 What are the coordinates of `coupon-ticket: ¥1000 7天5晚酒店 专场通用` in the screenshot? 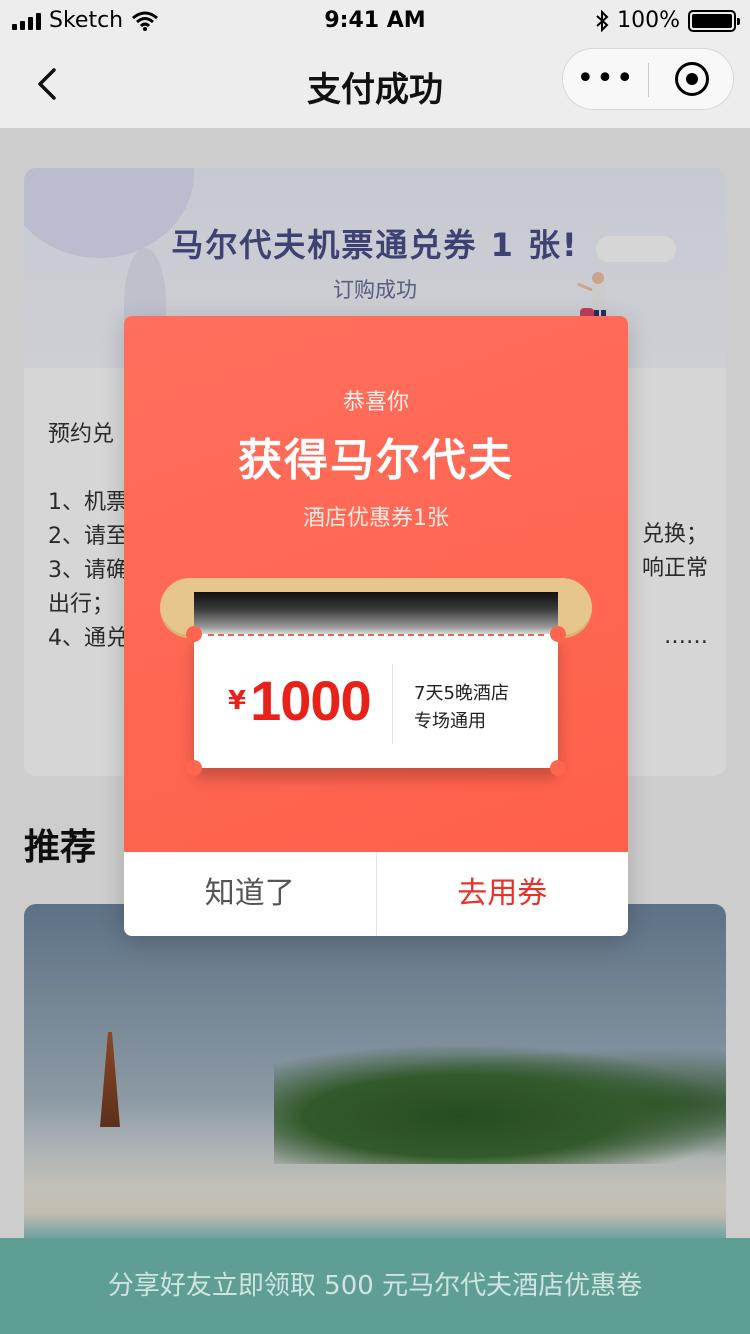 It's located at (376, 701).